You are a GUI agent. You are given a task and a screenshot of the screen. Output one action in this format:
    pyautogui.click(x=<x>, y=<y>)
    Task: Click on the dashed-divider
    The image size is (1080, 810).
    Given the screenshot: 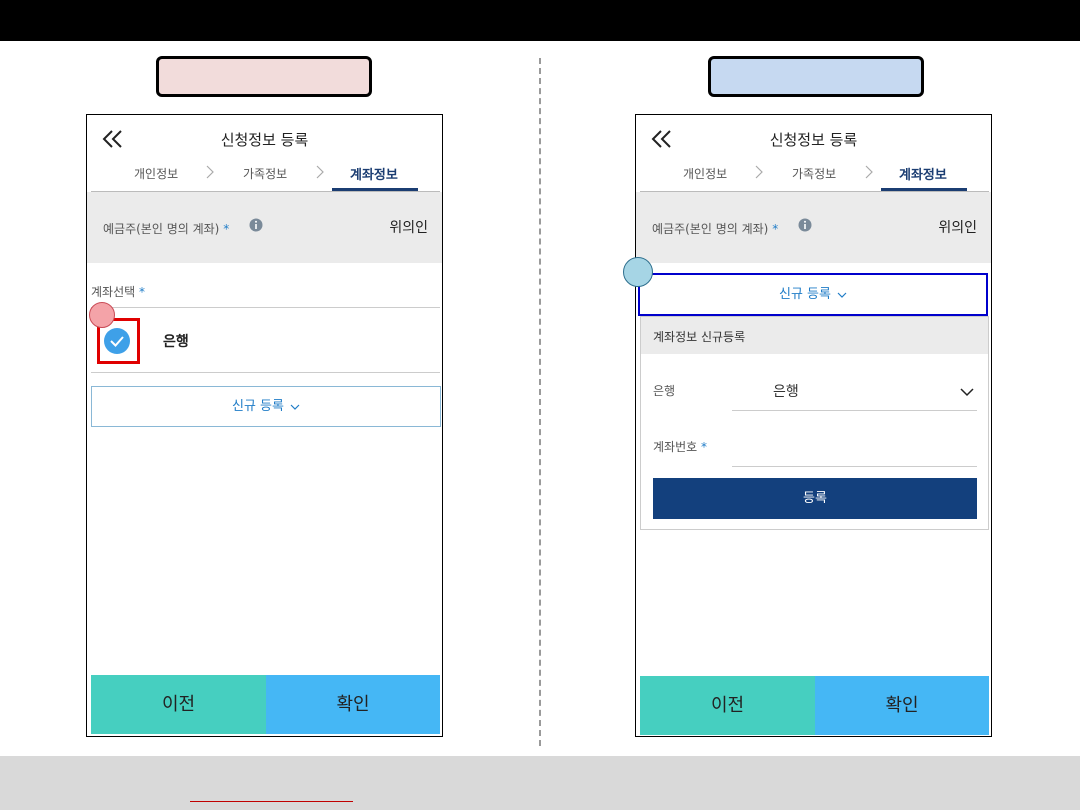 What is the action you would take?
    pyautogui.click(x=540, y=402)
    